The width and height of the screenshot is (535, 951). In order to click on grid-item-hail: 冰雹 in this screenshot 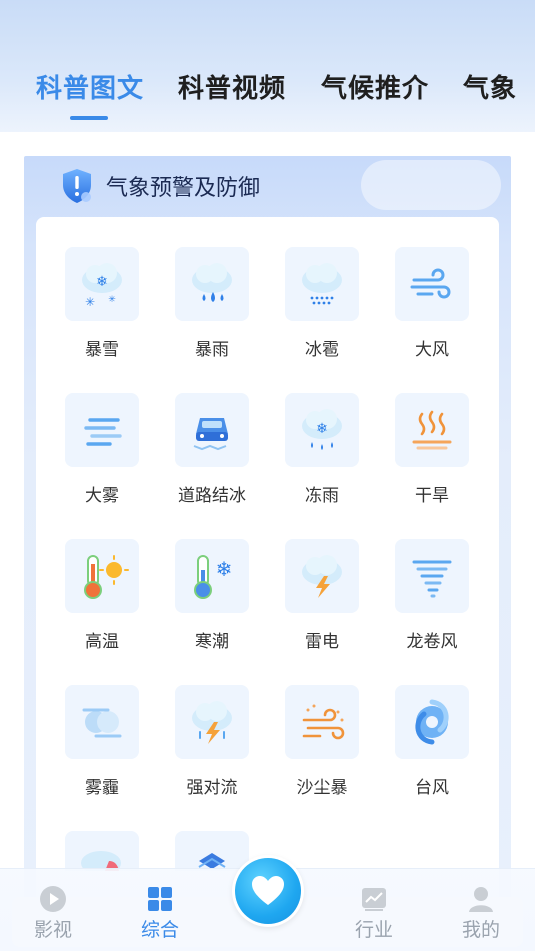, I will do `click(322, 312)`.